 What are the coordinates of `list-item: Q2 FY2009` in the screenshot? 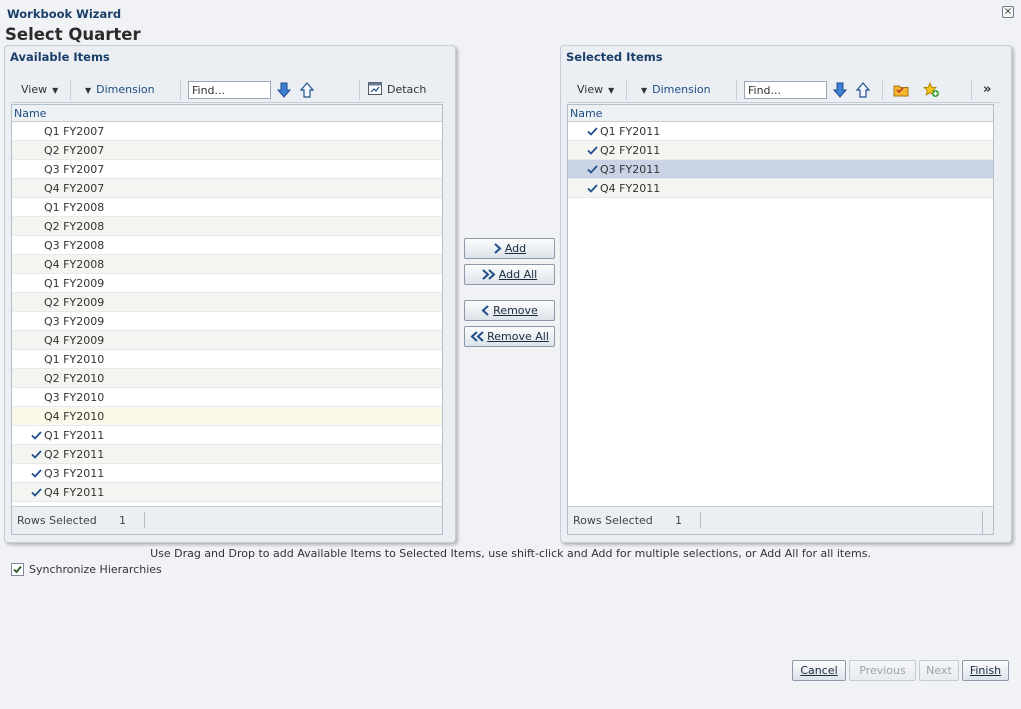 It's located at (227, 302).